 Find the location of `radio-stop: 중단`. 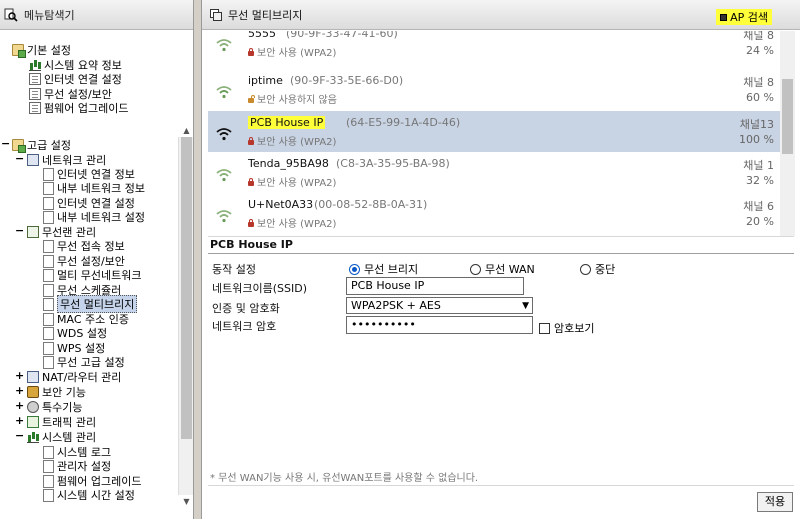

radio-stop: 중단 is located at coordinates (597, 269).